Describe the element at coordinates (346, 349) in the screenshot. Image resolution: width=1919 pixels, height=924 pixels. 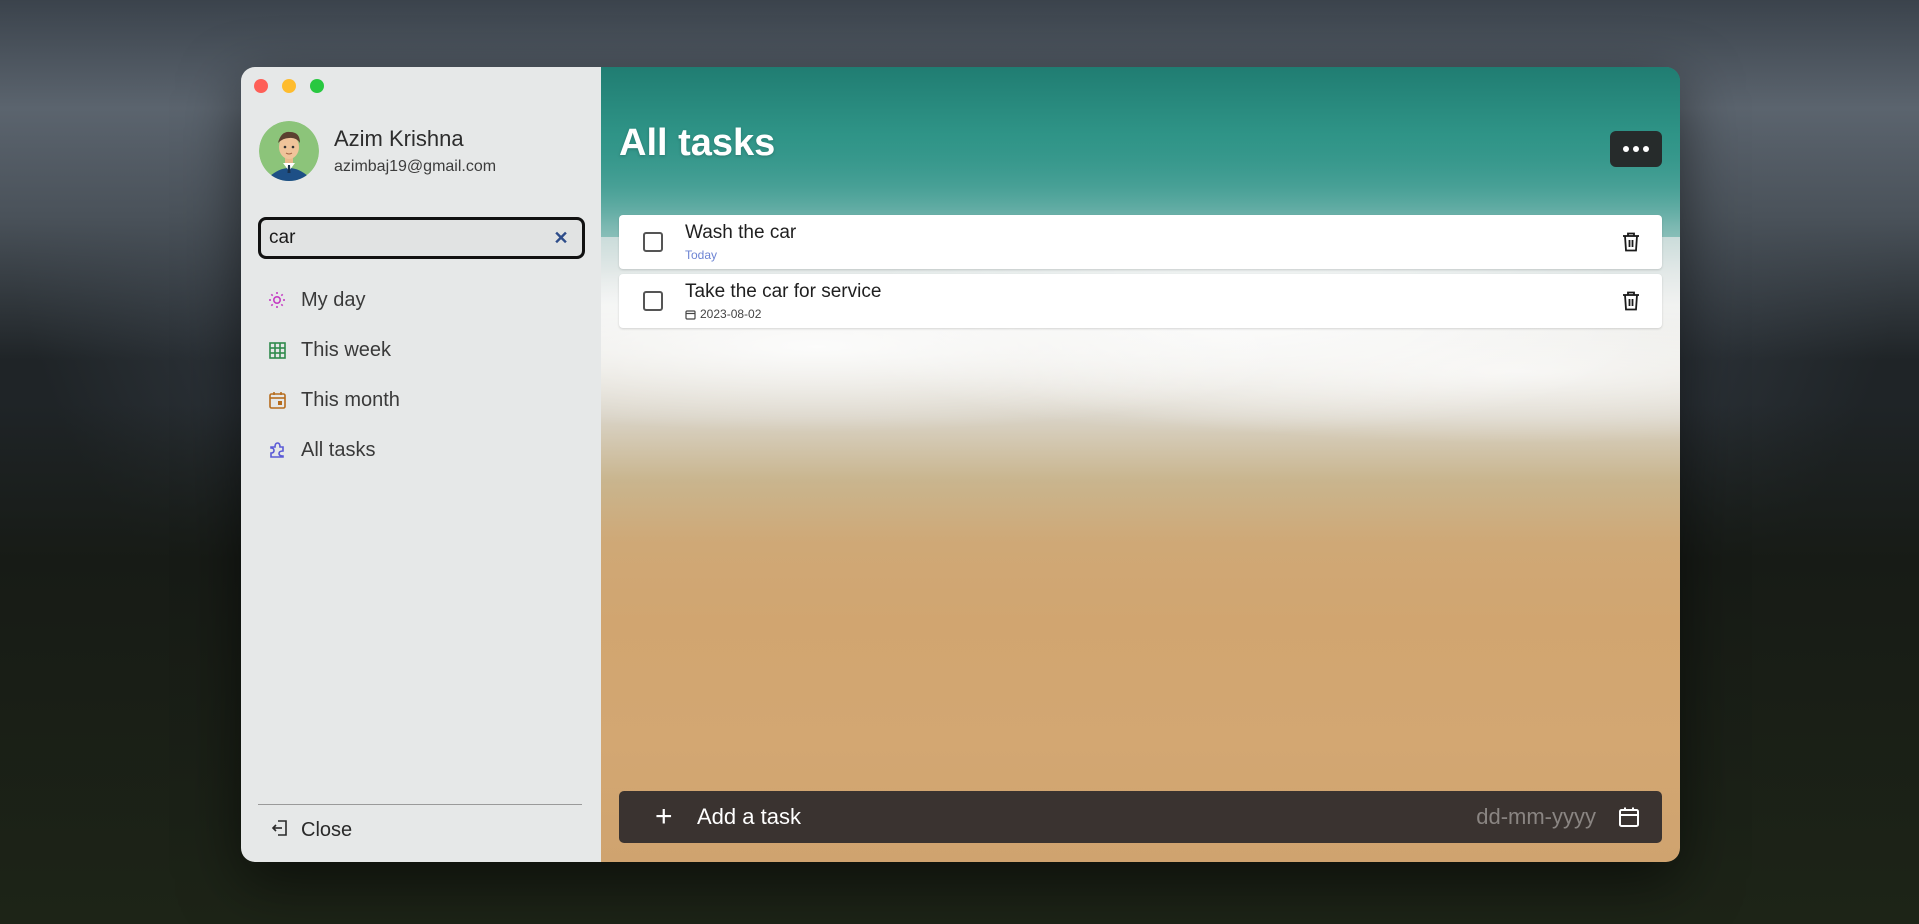
I see `sidebar-item-label: This week` at that location.